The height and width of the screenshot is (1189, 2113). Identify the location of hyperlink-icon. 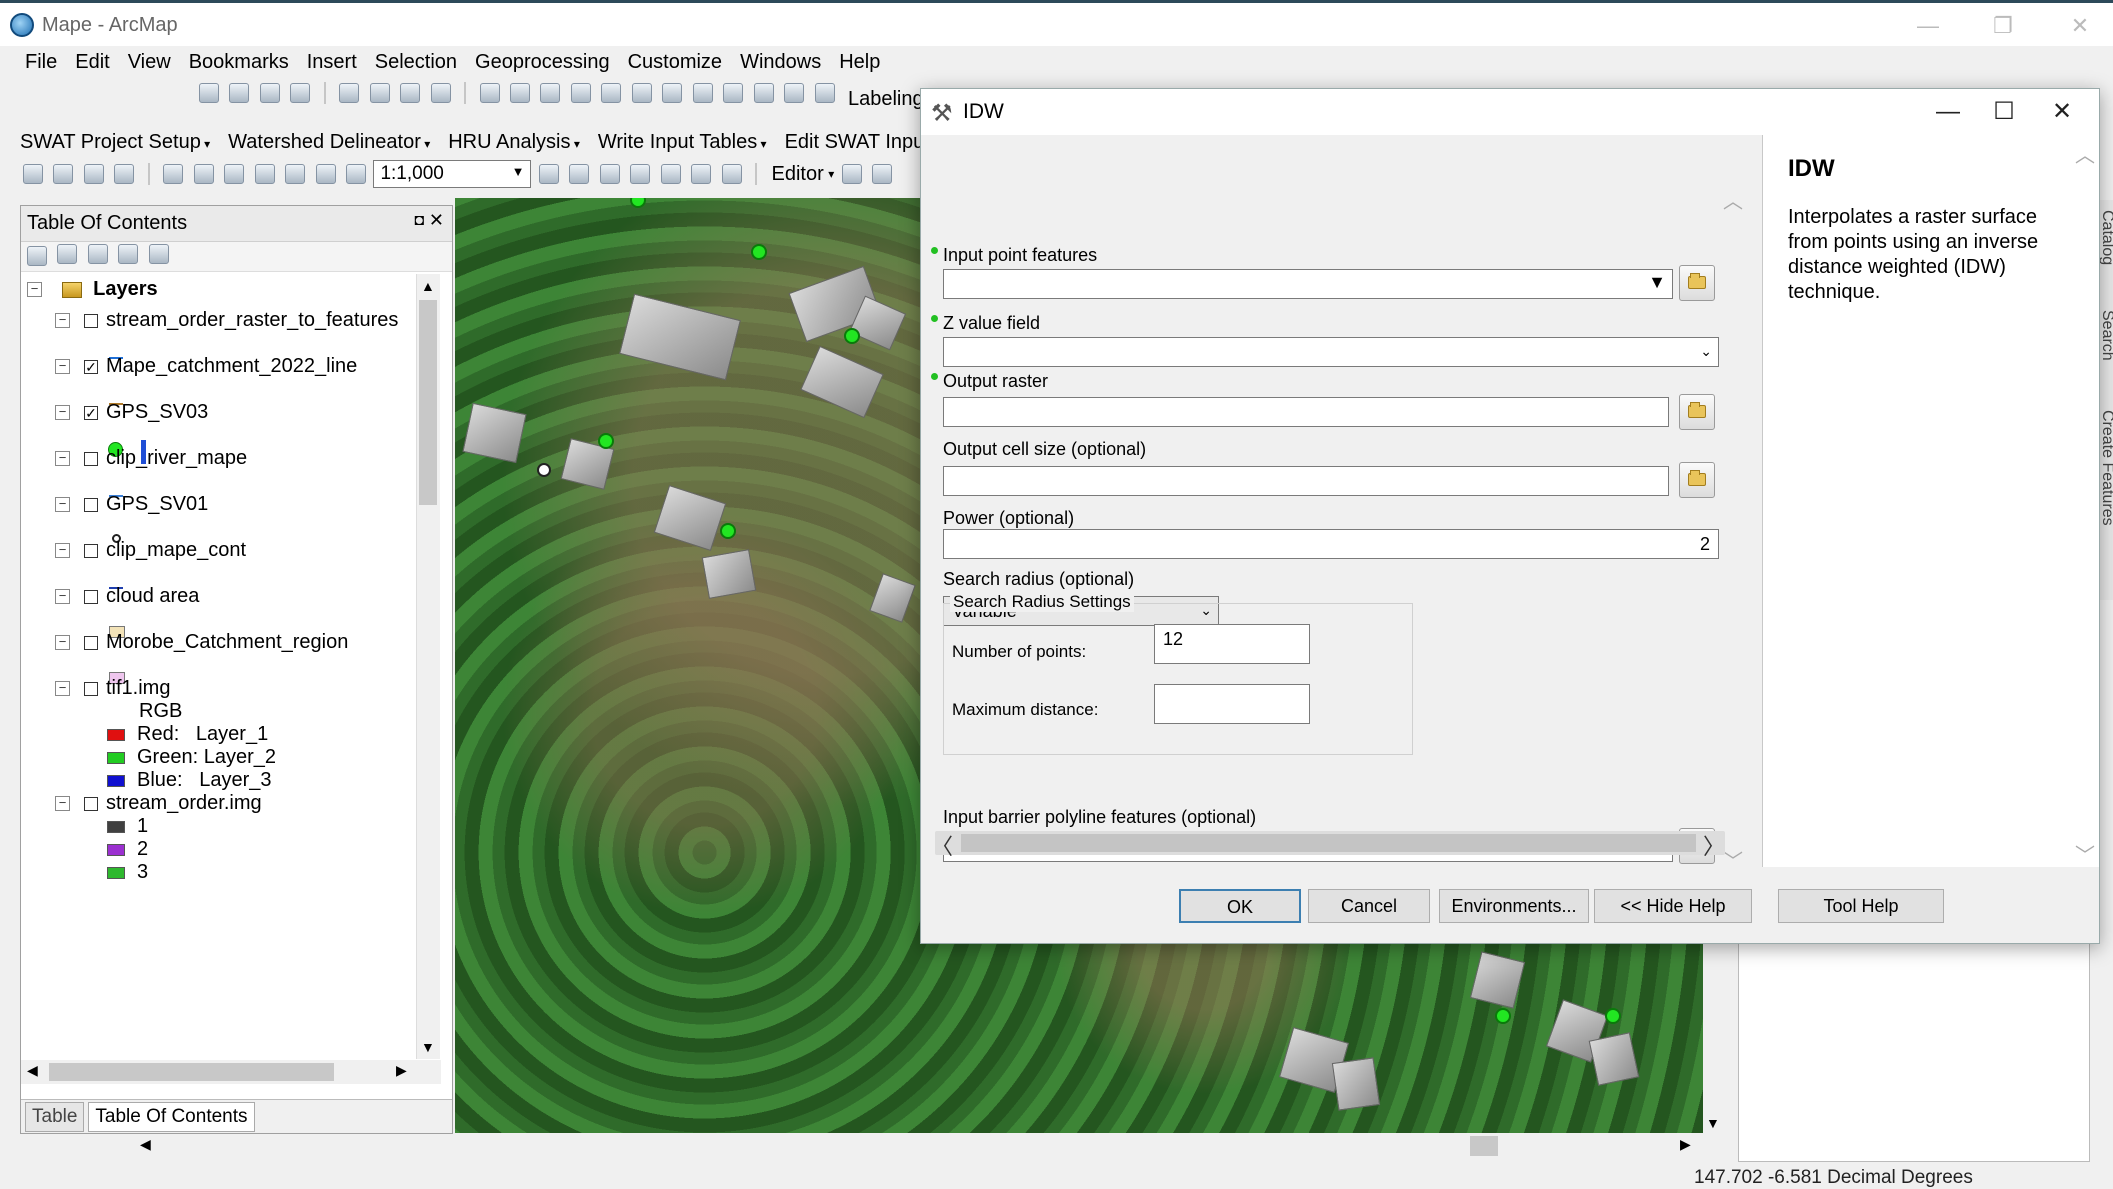
(611, 93).